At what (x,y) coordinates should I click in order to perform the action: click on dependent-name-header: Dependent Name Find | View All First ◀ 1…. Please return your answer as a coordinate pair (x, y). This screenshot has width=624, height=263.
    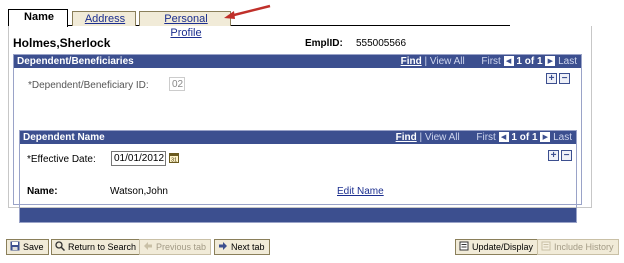
    Looking at the image, I should click on (298, 137).